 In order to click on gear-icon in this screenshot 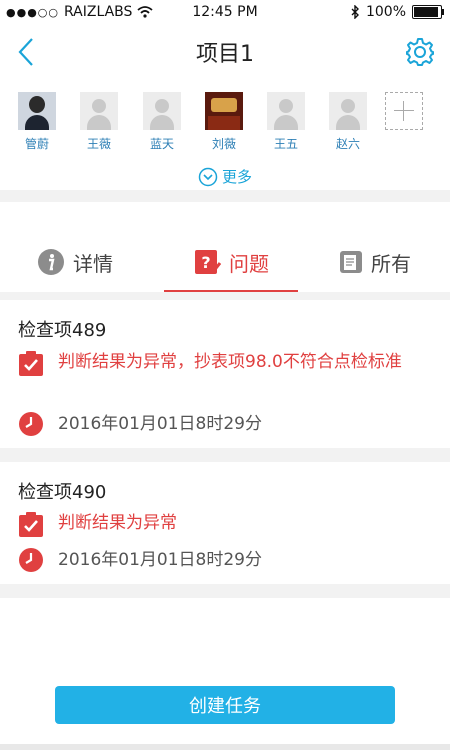, I will do `click(420, 52)`.